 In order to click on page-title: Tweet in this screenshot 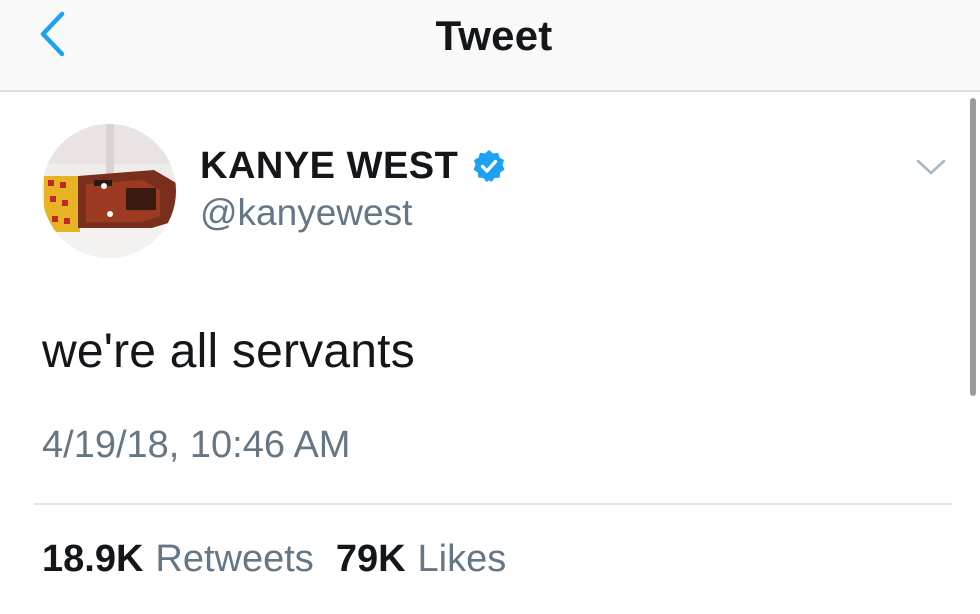, I will do `click(494, 35)`.